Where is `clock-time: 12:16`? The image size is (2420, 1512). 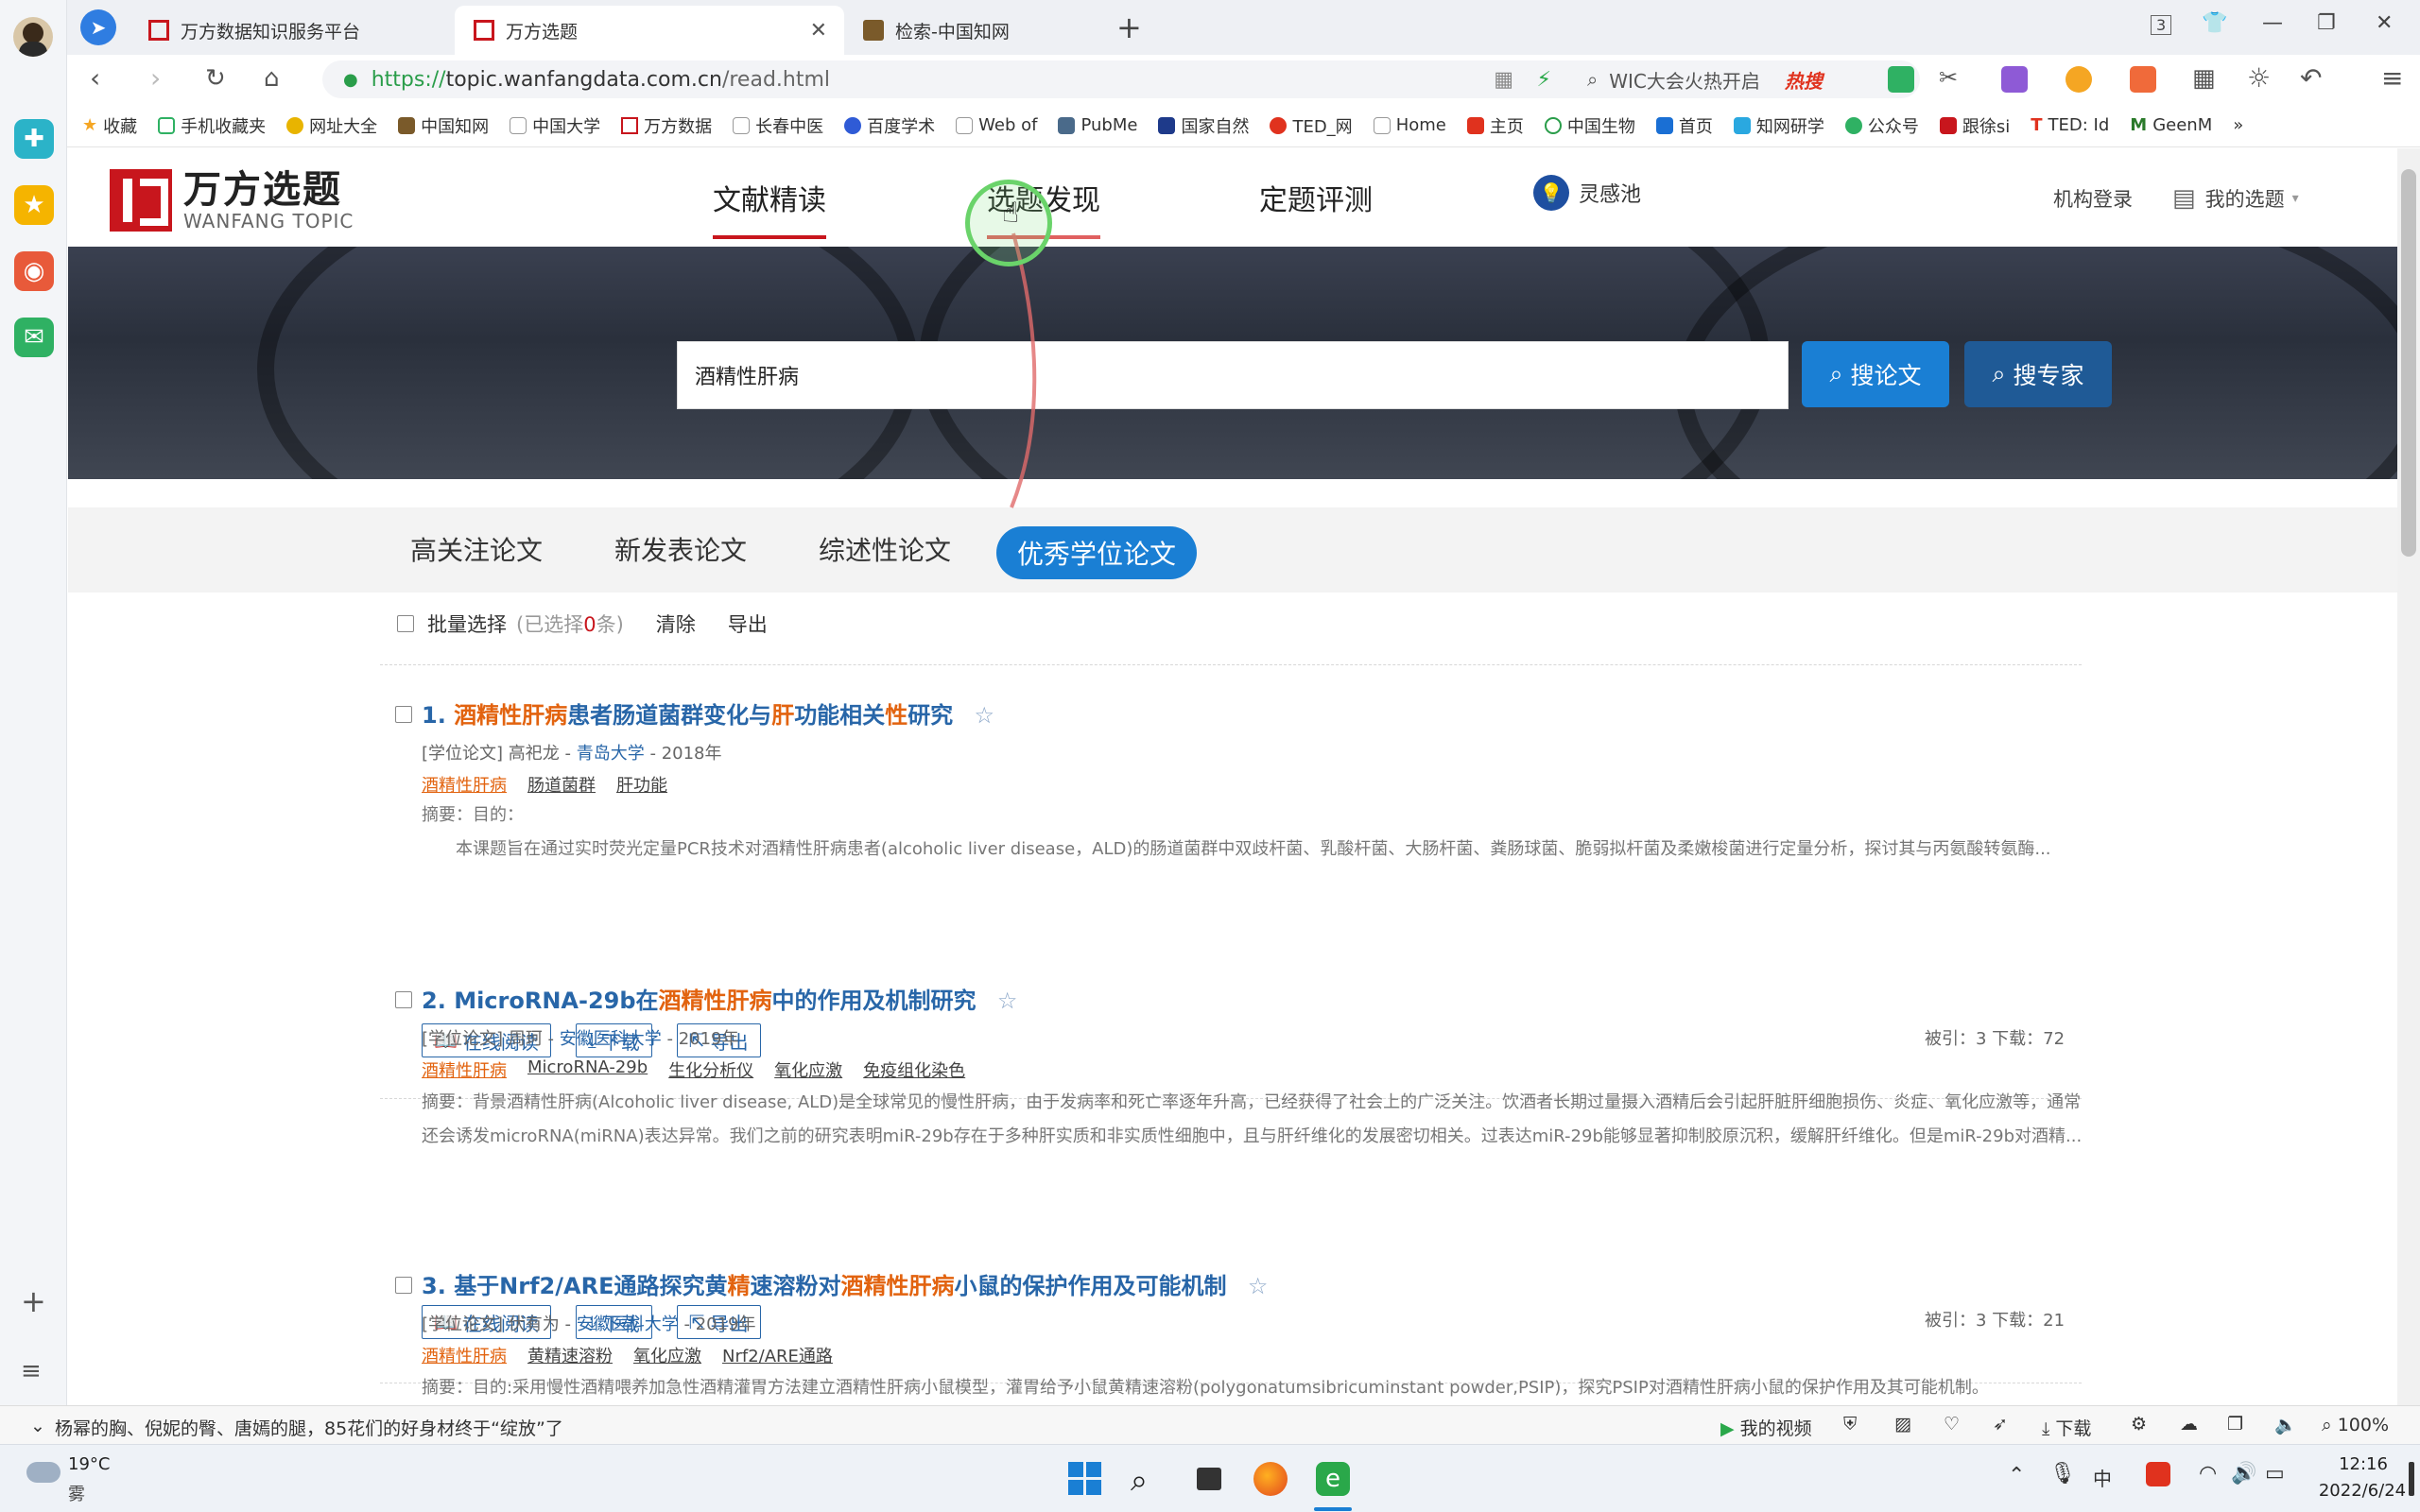
clock-time: 12:16 is located at coordinates (2363, 1464).